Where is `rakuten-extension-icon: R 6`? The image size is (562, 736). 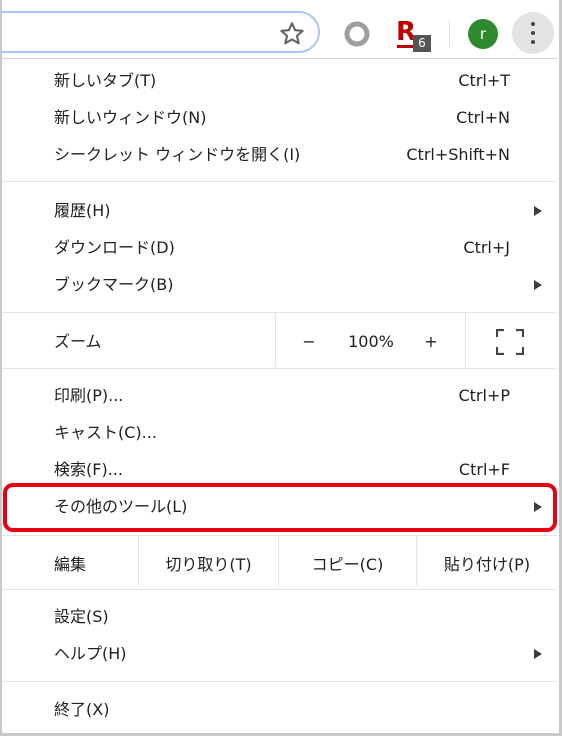 rakuten-extension-icon: R 6 is located at coordinates (416, 36).